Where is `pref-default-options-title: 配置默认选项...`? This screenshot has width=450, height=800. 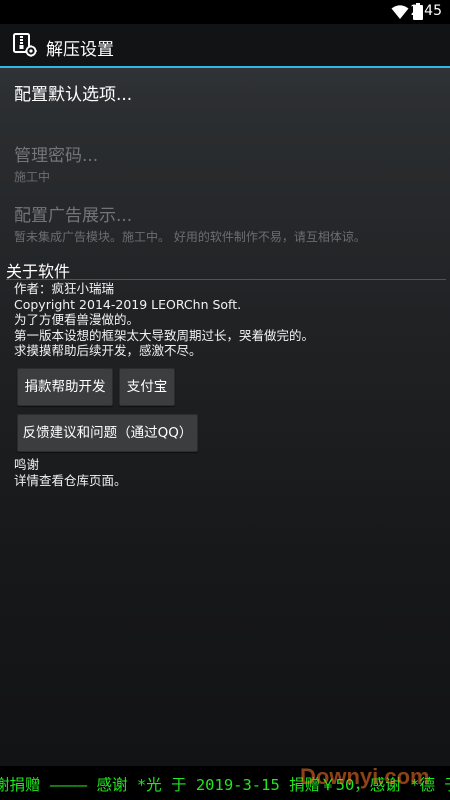 pref-default-options-title: 配置默认选项... is located at coordinates (73, 95).